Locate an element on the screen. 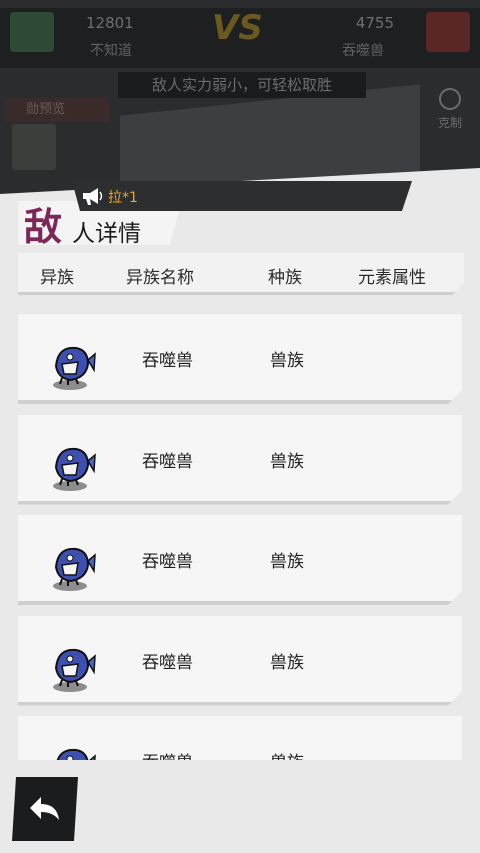 The width and height of the screenshot is (480, 853). header-race: 种族 is located at coordinates (285, 278).